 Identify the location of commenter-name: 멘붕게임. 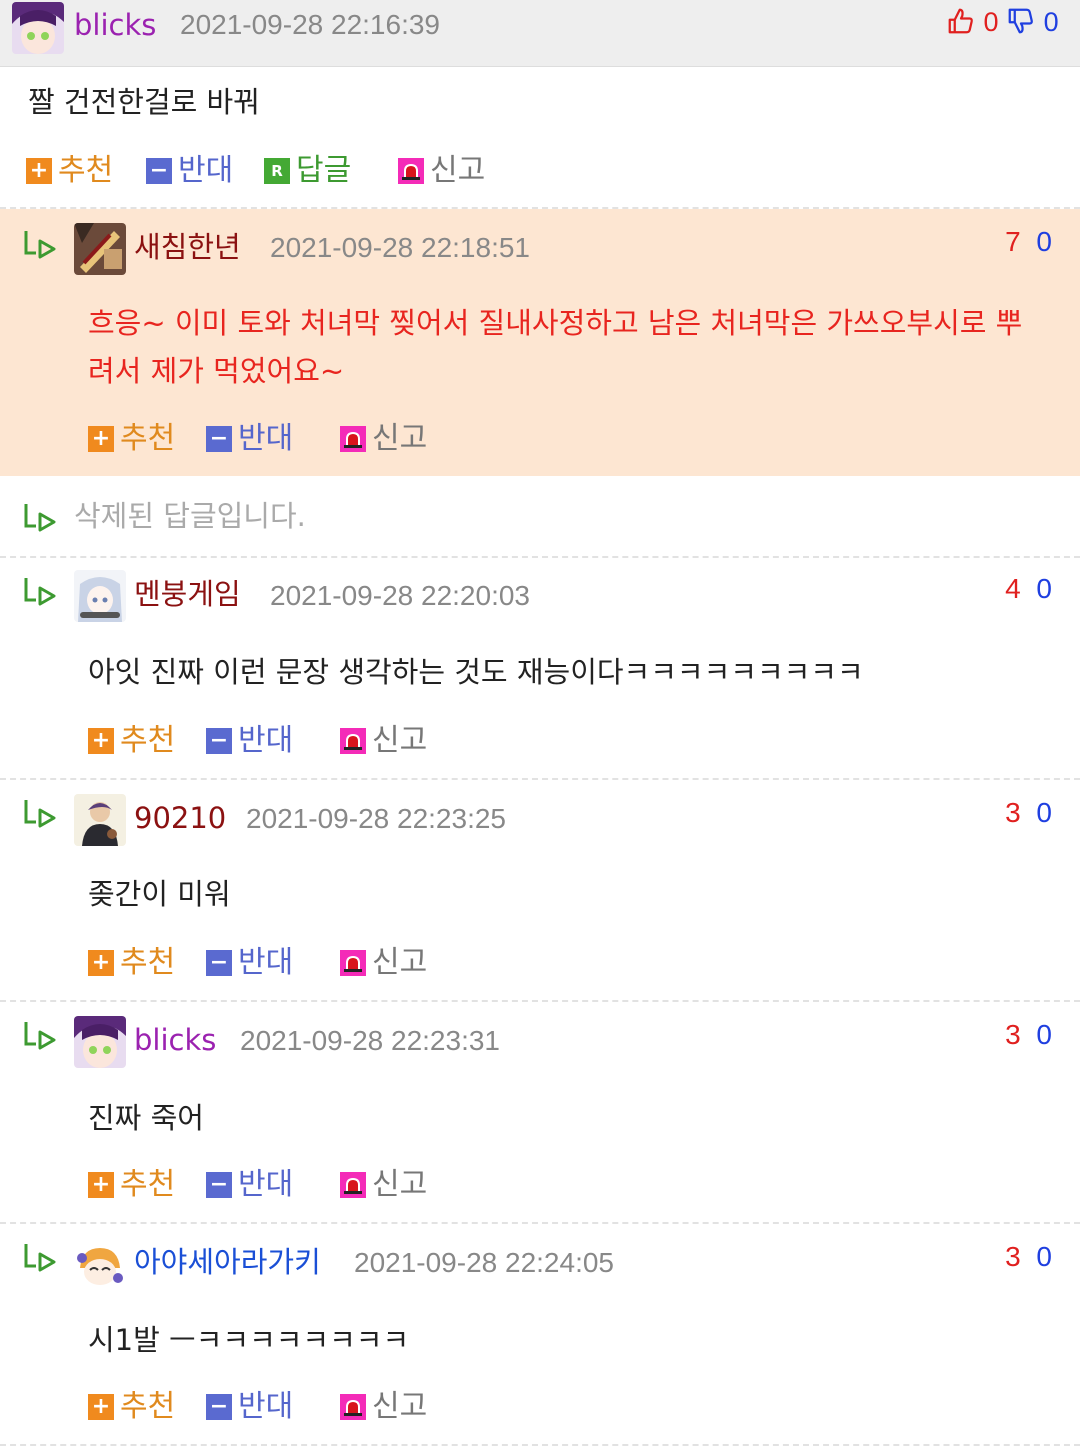
(187, 594).